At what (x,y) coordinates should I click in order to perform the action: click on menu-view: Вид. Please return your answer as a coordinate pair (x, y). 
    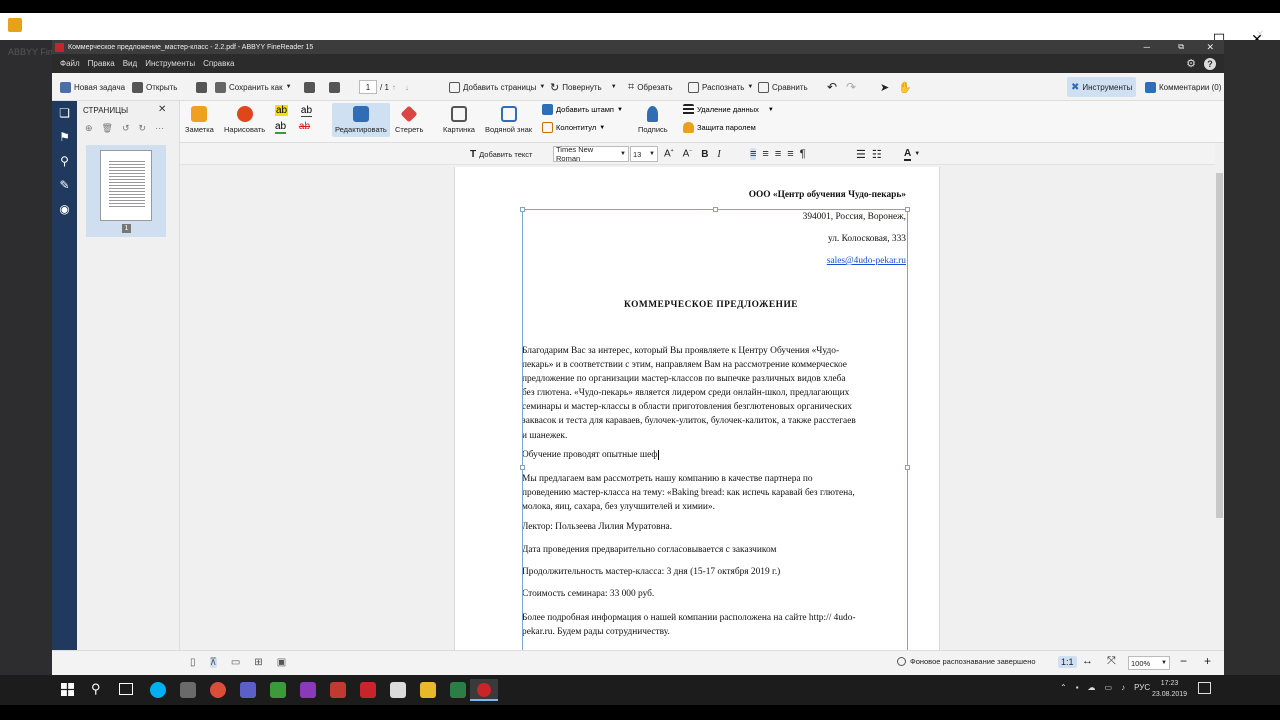
    Looking at the image, I should click on (130, 63).